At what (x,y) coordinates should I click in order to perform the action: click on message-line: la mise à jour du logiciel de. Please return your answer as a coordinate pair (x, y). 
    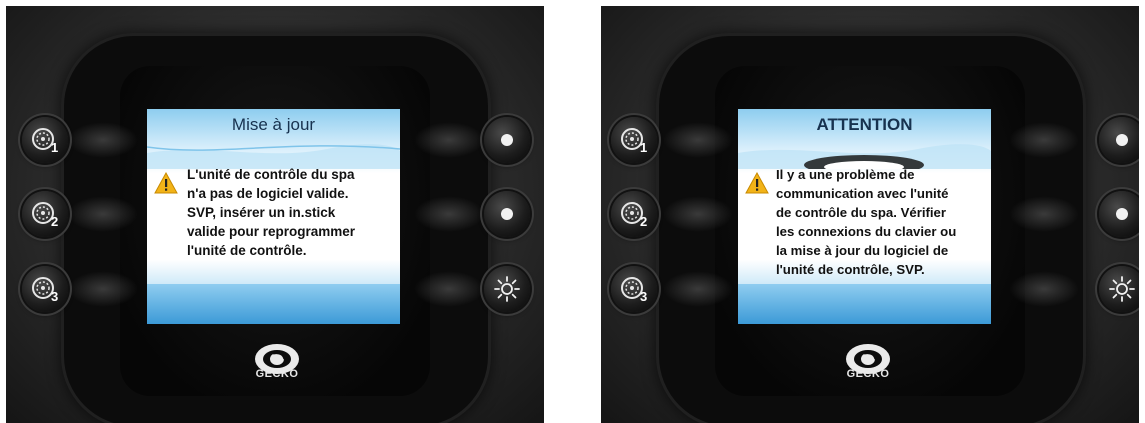
    Looking at the image, I should click on (862, 250).